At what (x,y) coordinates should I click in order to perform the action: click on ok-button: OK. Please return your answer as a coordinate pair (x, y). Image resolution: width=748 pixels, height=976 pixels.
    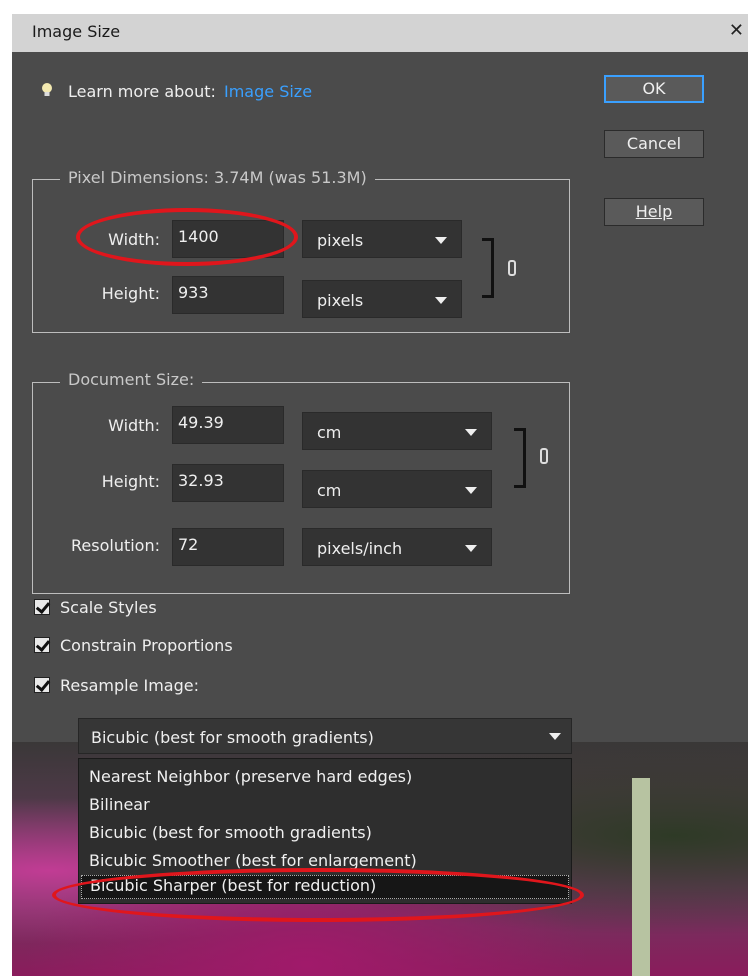
    Looking at the image, I should click on (654, 89).